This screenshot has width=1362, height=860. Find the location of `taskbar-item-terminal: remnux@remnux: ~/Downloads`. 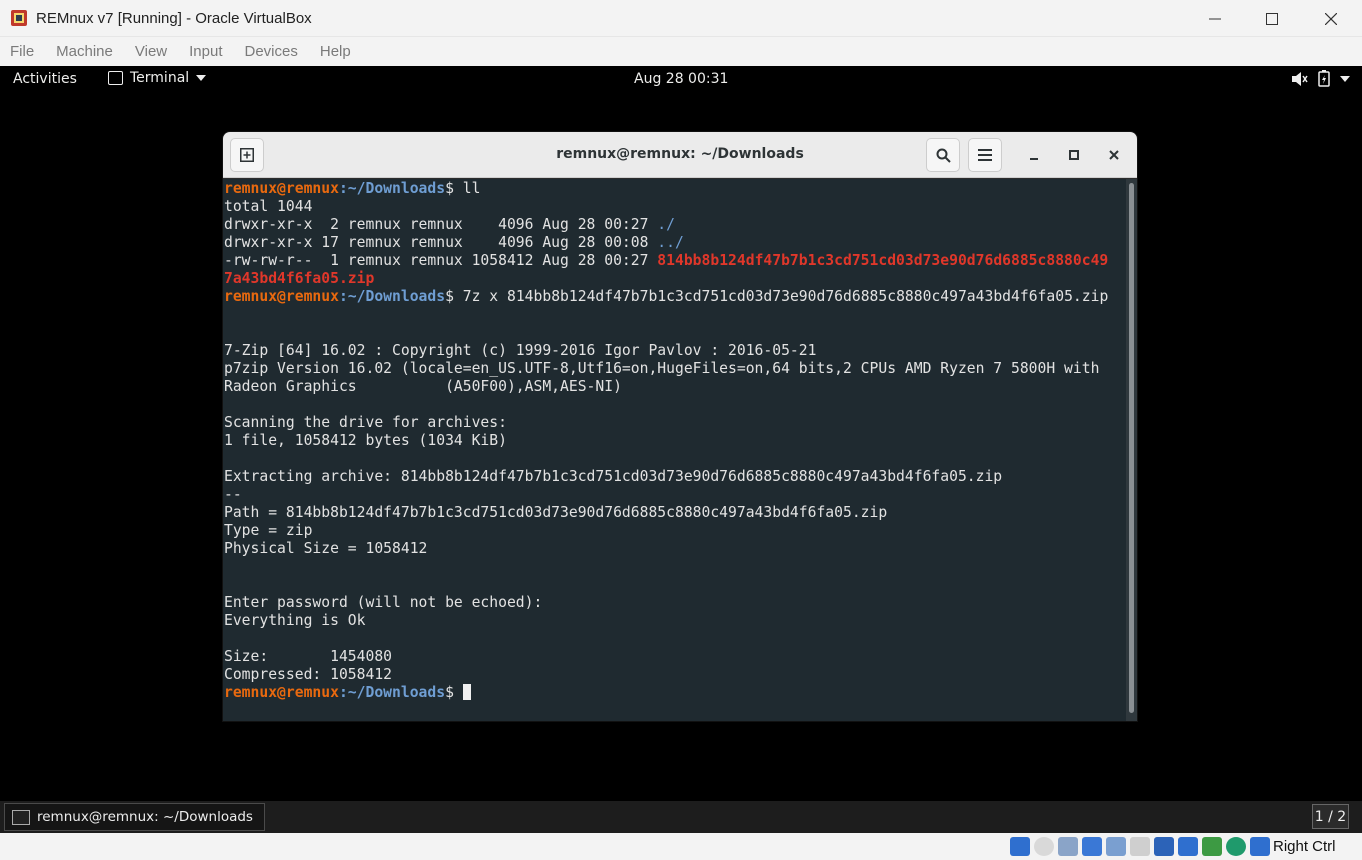

taskbar-item-terminal: remnux@remnux: ~/Downloads is located at coordinates (134, 817).